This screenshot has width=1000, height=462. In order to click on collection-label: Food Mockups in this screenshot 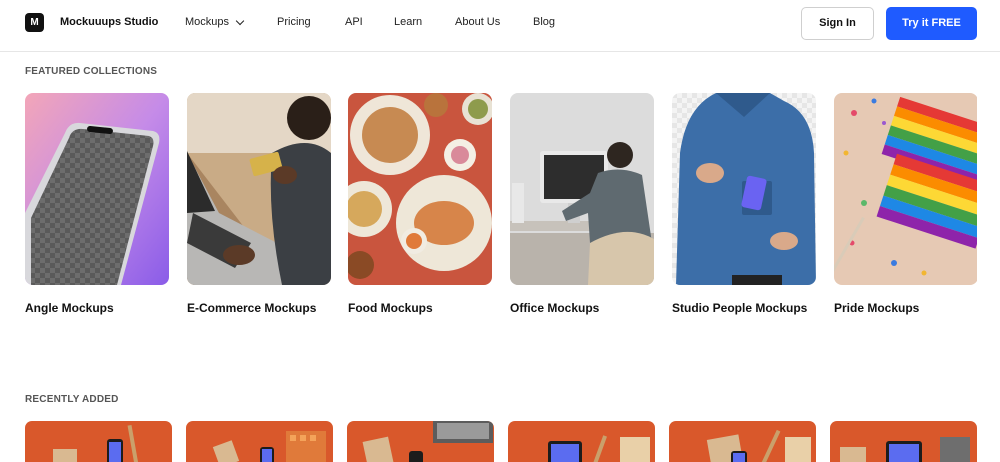, I will do `click(390, 308)`.